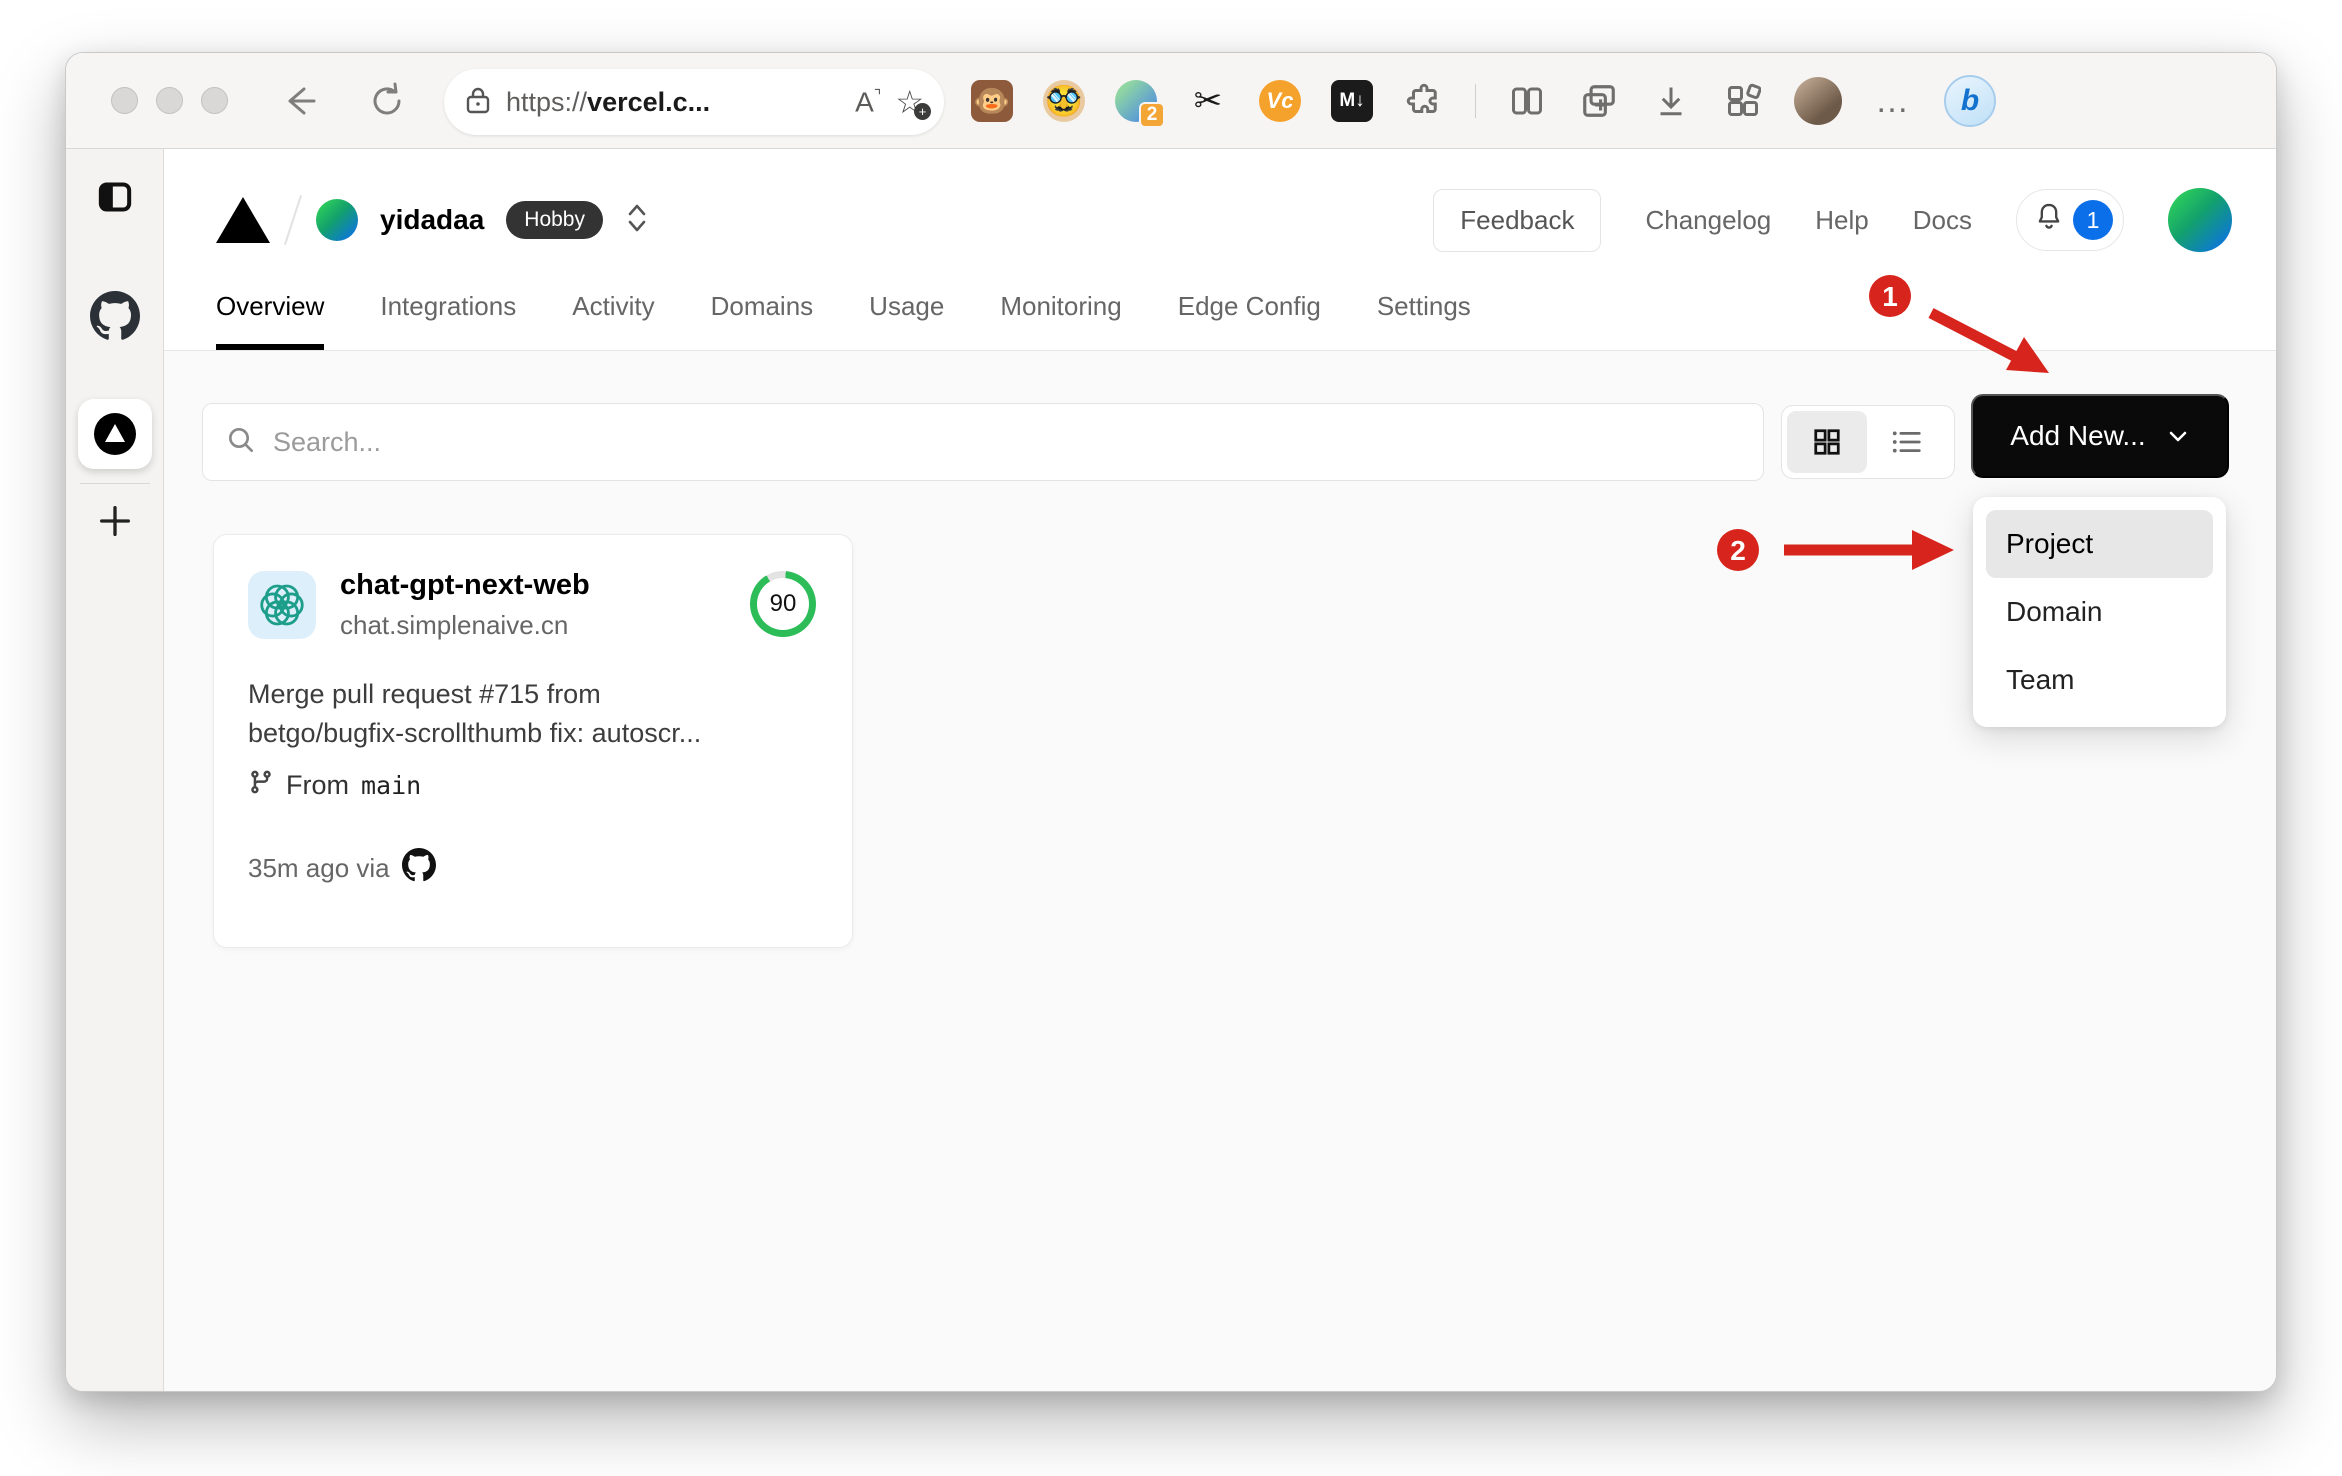  Describe the element at coordinates (387, 103) in the screenshot. I see `refresh-icon` at that location.